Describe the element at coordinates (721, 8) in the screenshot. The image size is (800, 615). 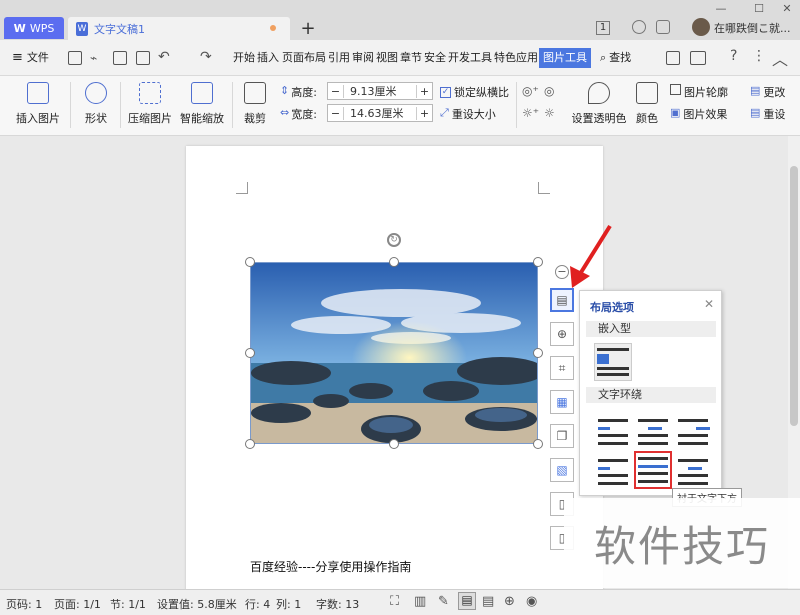
I see `minimize-button: —` at that location.